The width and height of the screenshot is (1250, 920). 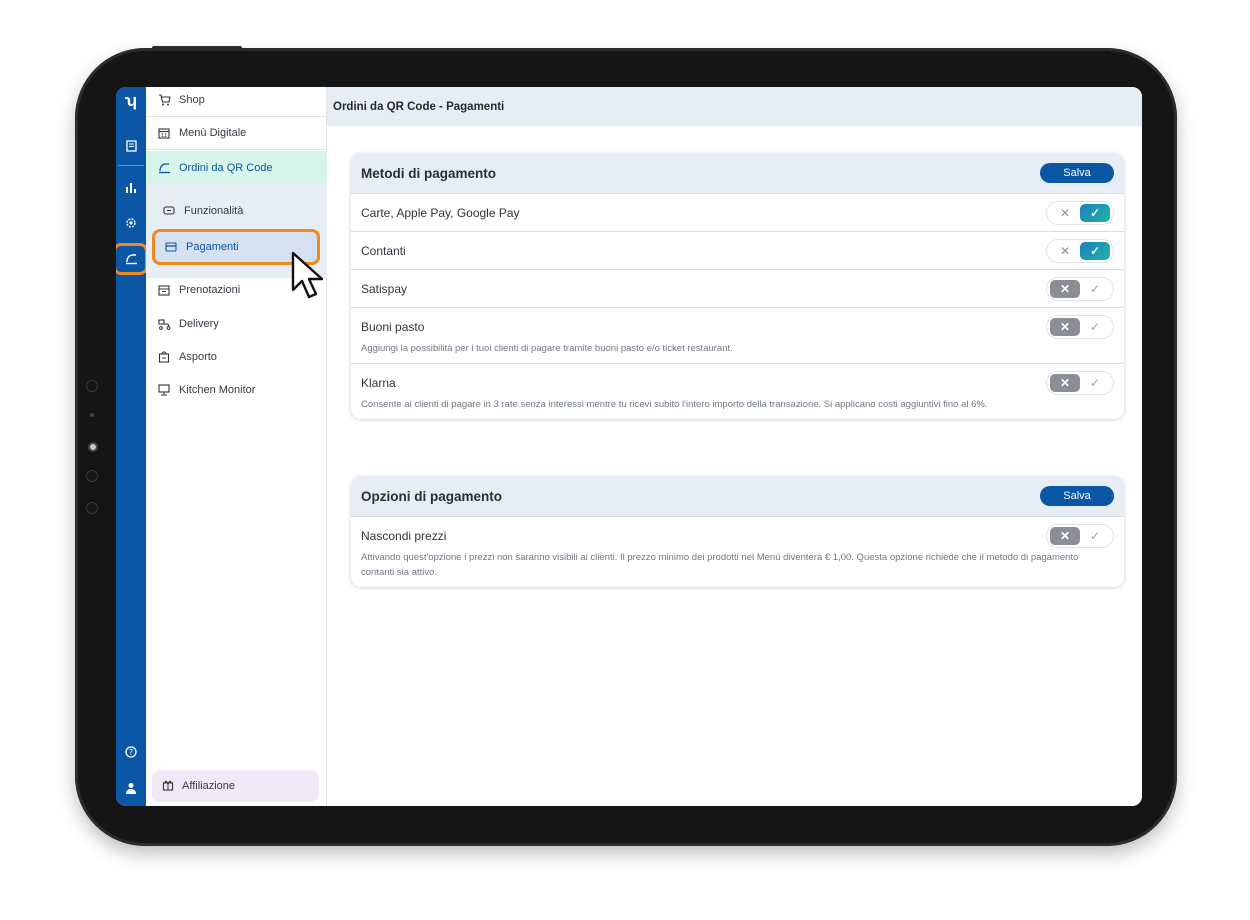 What do you see at coordinates (197, 48) in the screenshot?
I see `tablet-notch` at bounding box center [197, 48].